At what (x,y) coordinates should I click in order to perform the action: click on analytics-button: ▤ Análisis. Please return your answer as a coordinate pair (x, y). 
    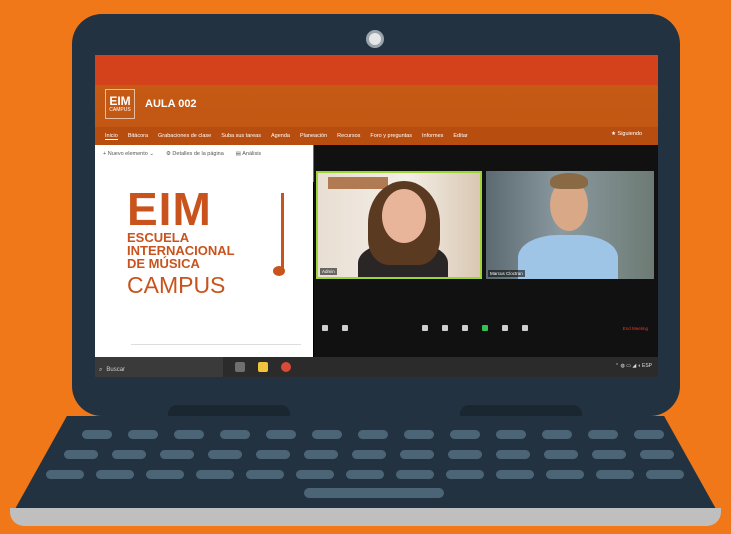
    Looking at the image, I should click on (248, 154).